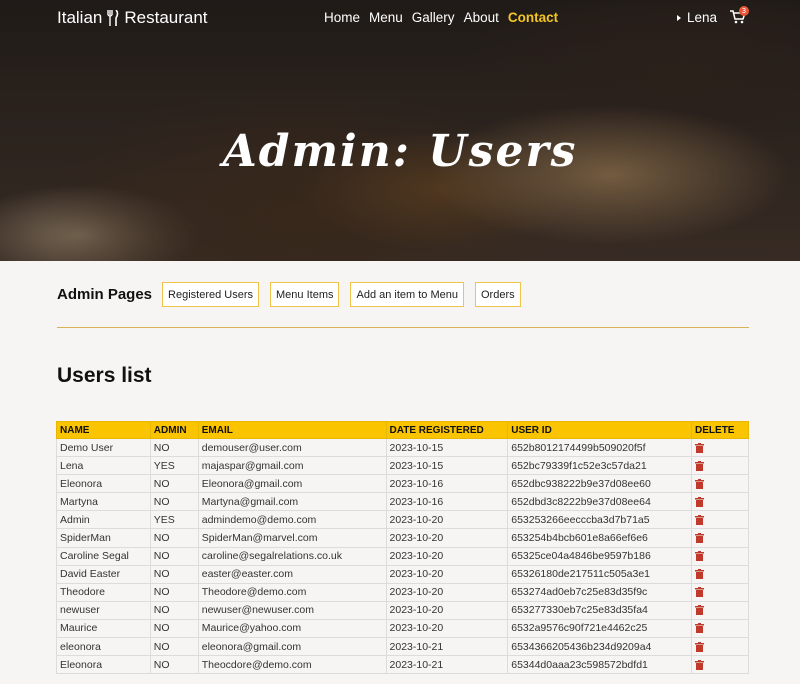  Describe the element at coordinates (113, 18) in the screenshot. I see `fork-knife-icon` at that location.